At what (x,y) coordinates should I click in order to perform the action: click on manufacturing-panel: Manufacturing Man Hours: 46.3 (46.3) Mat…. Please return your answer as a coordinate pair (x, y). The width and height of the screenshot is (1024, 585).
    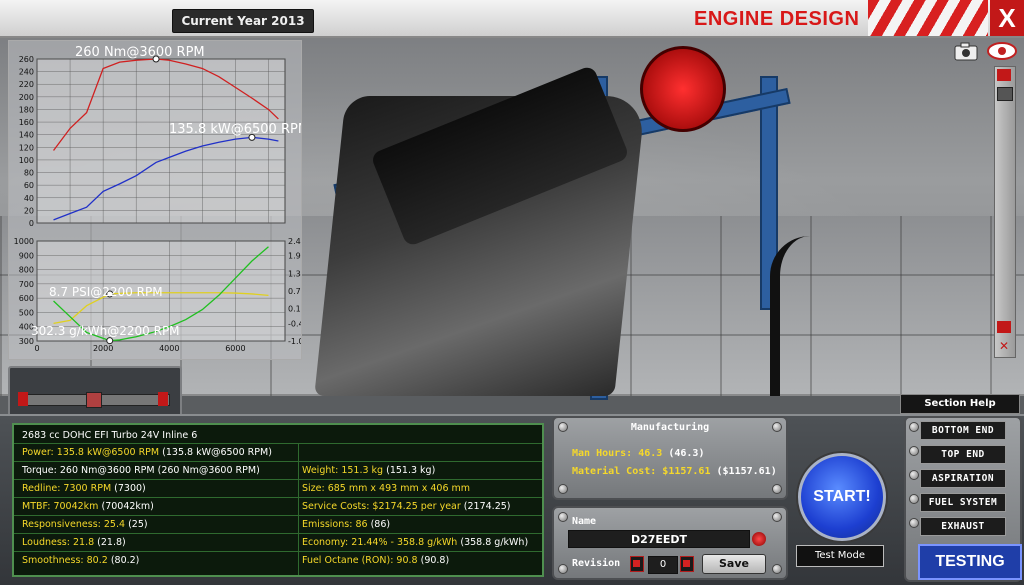
    Looking at the image, I should click on (670, 458).